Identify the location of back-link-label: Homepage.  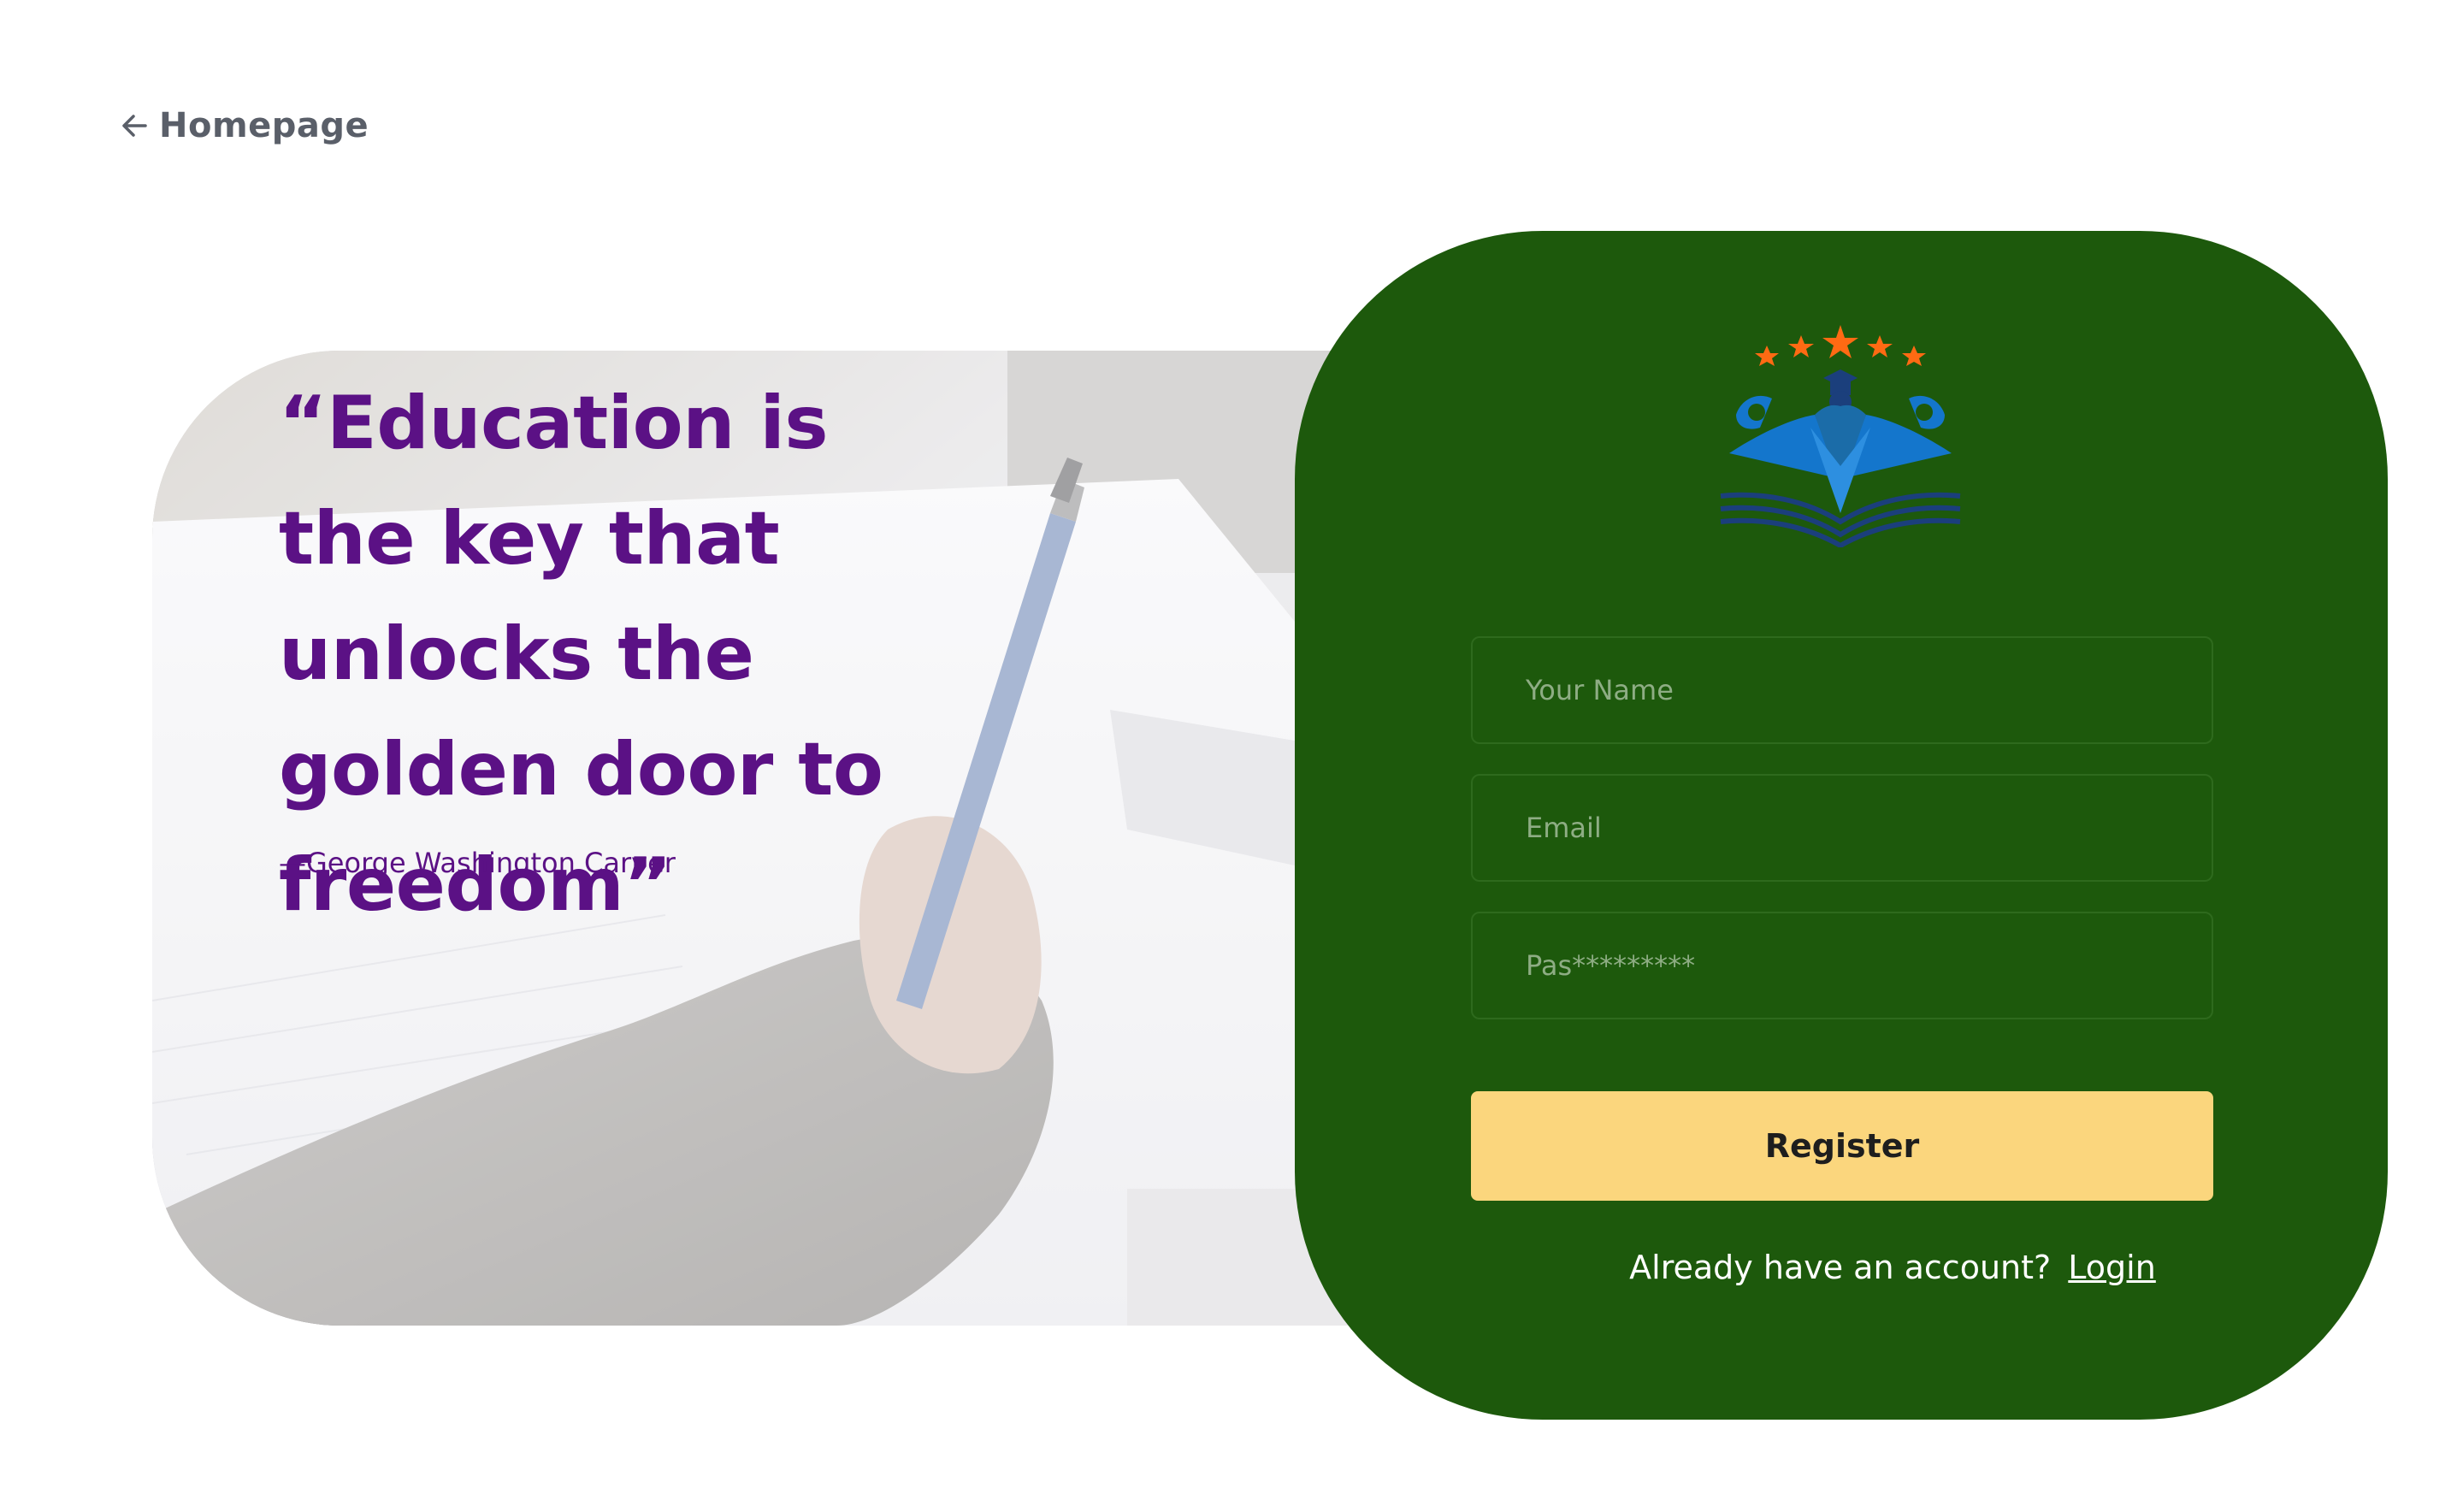
(264, 125).